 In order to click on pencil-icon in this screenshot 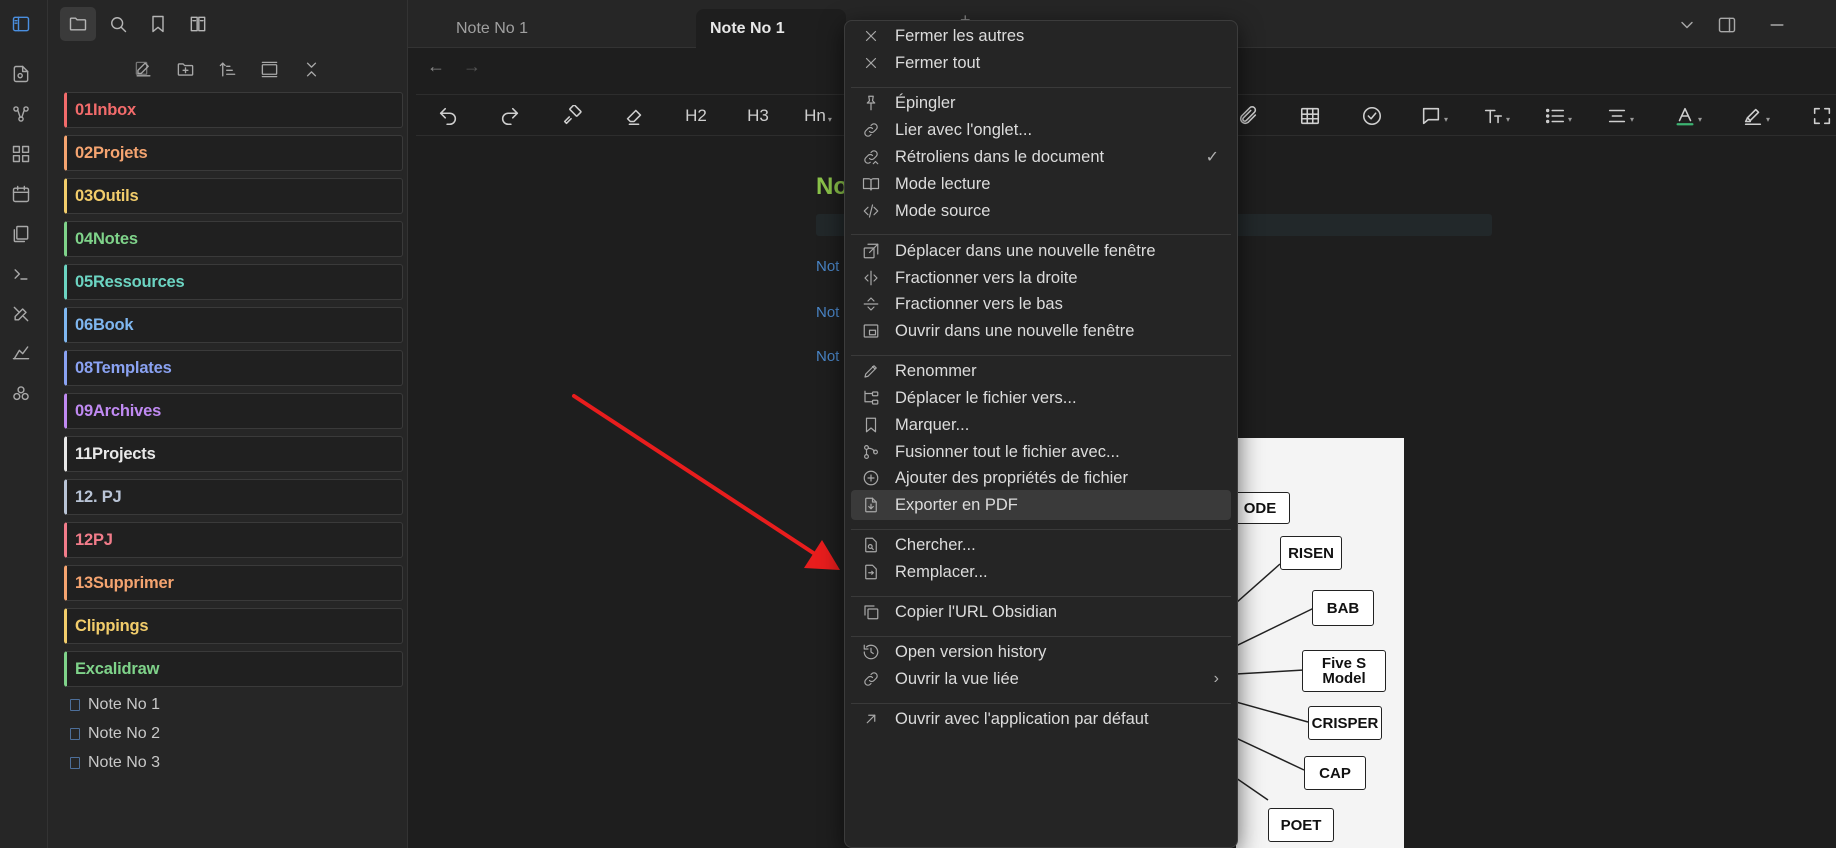, I will do `click(871, 371)`.